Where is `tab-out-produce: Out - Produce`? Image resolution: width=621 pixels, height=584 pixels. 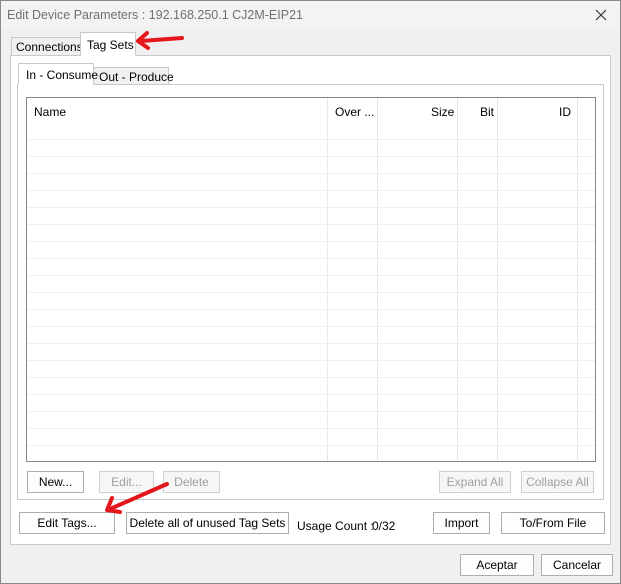
tab-out-produce: Out - Produce is located at coordinates (133, 76).